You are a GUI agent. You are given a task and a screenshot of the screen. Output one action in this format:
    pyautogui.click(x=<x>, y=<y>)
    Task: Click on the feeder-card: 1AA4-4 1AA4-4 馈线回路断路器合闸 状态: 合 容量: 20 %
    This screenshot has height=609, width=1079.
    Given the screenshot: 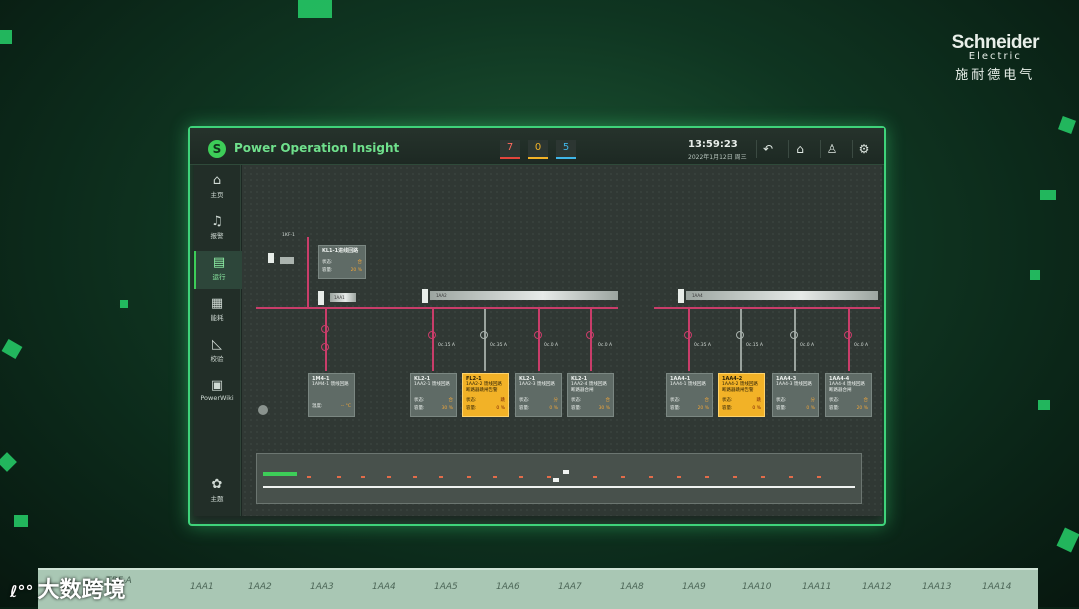 What is the action you would take?
    pyautogui.click(x=848, y=395)
    